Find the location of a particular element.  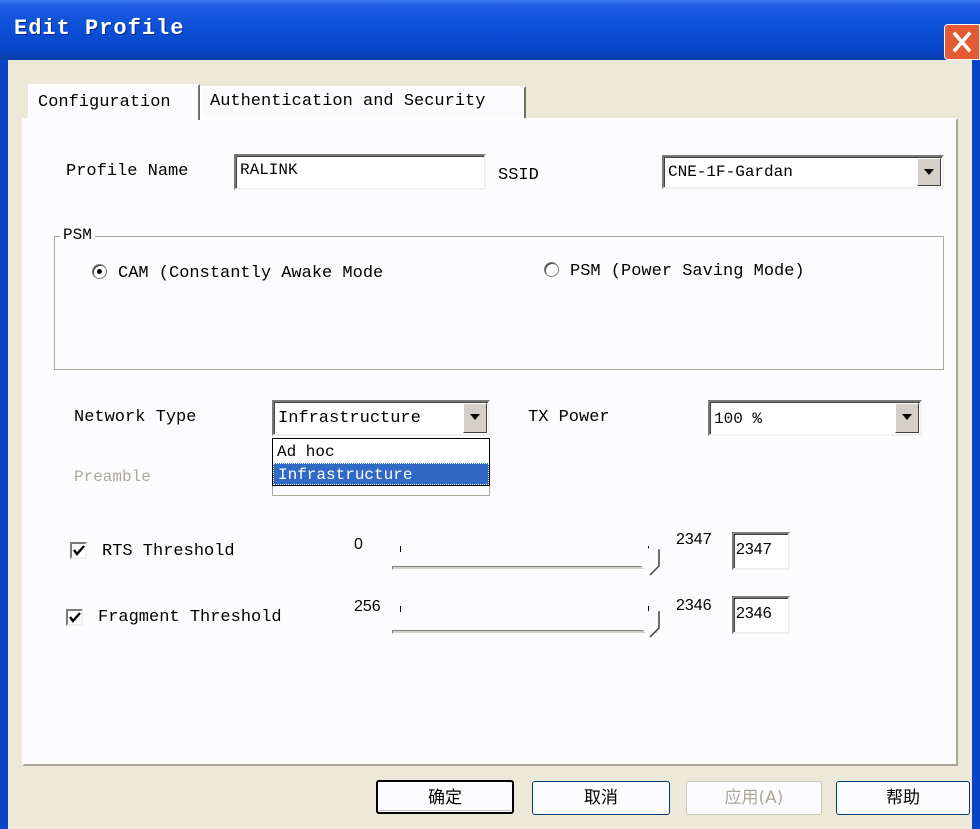

dropdown-option-infrastructure: Infrastructure is located at coordinates (381, 474).